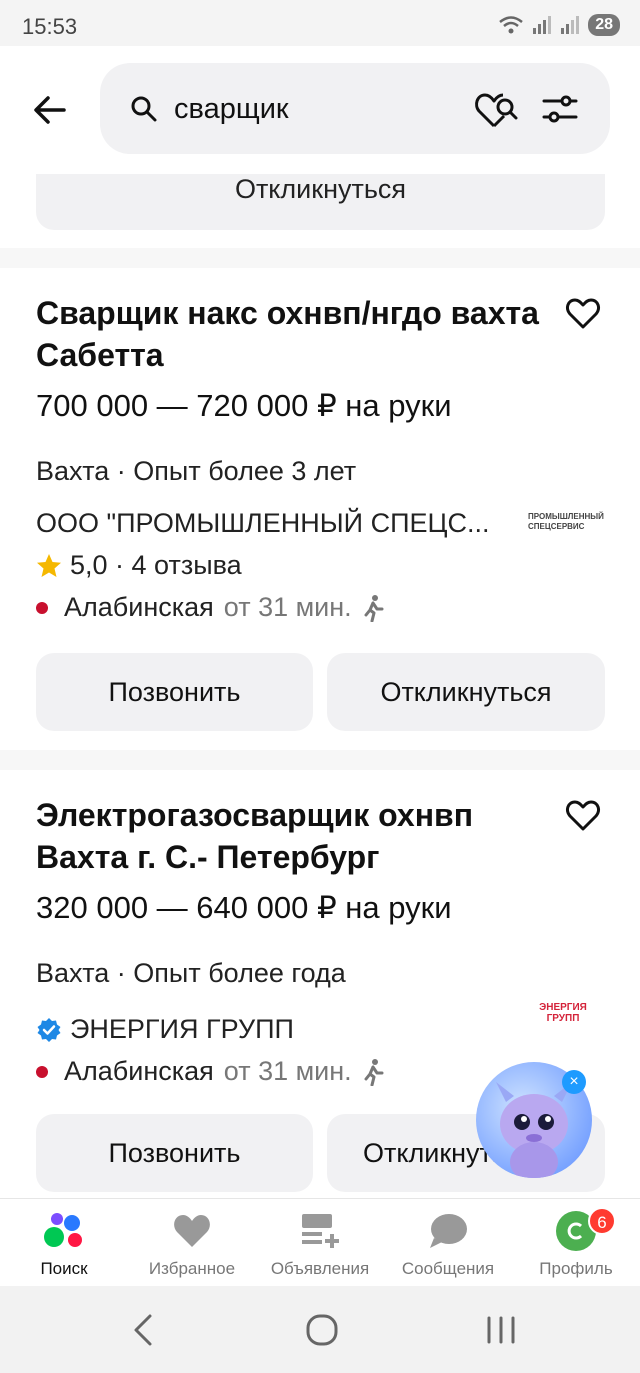 The height and width of the screenshot is (1373, 640). I want to click on save-search-icon, so click(497, 110).